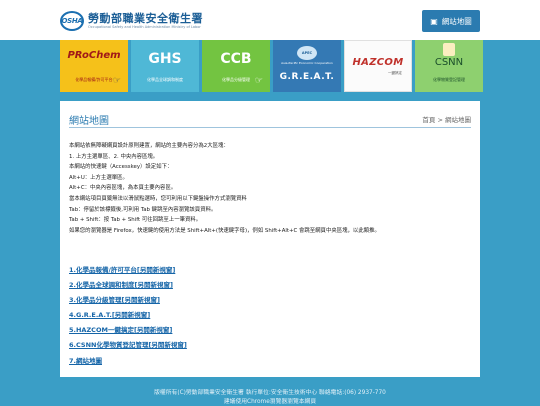  I want to click on banner-ccb-title: CCB, so click(236, 59).